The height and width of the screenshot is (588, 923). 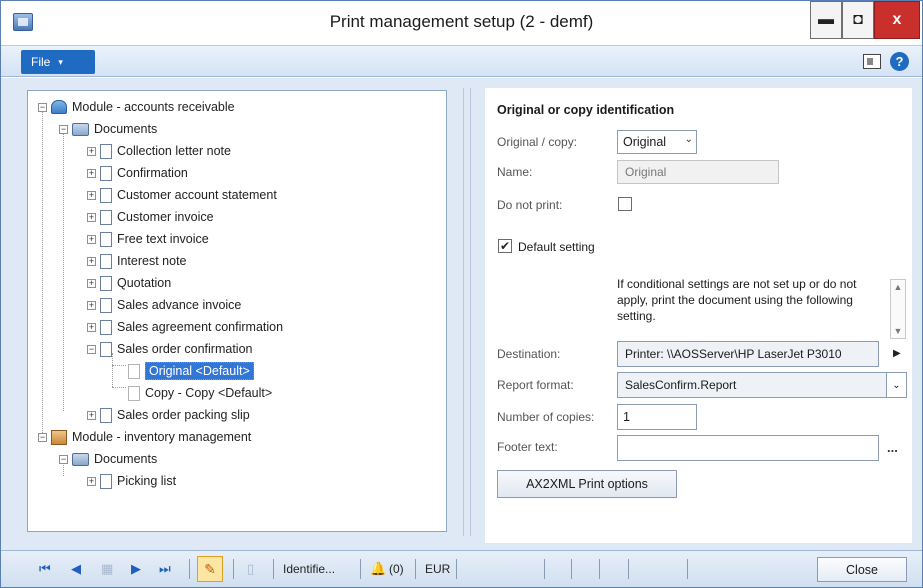 What do you see at coordinates (826, 20) in the screenshot?
I see `minimize-button: ▬` at bounding box center [826, 20].